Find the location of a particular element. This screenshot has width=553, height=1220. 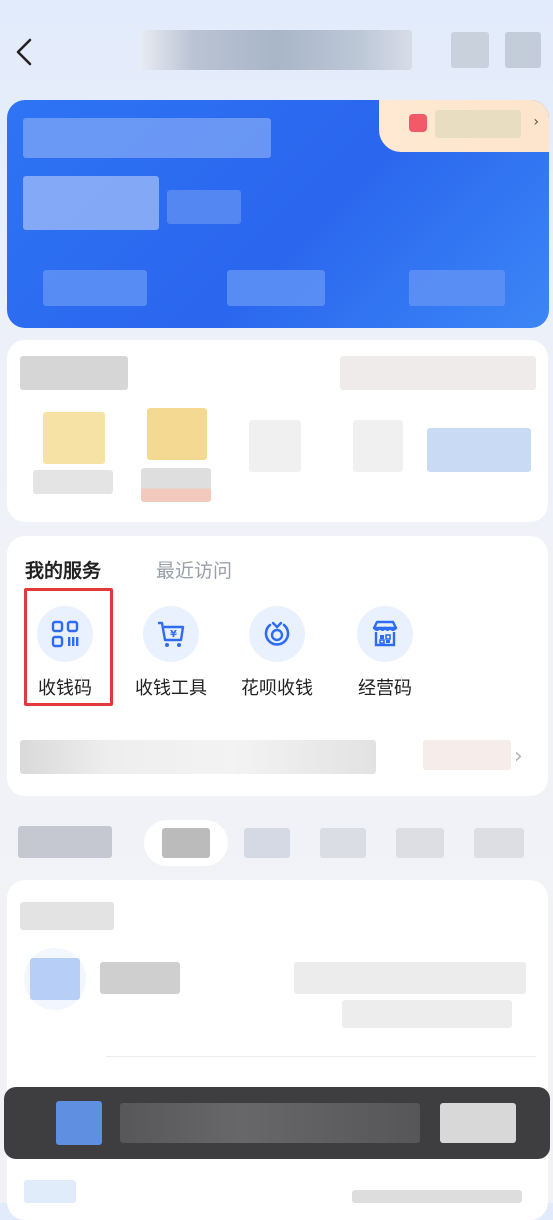

toast-icon-blurred is located at coordinates (79, 1123).